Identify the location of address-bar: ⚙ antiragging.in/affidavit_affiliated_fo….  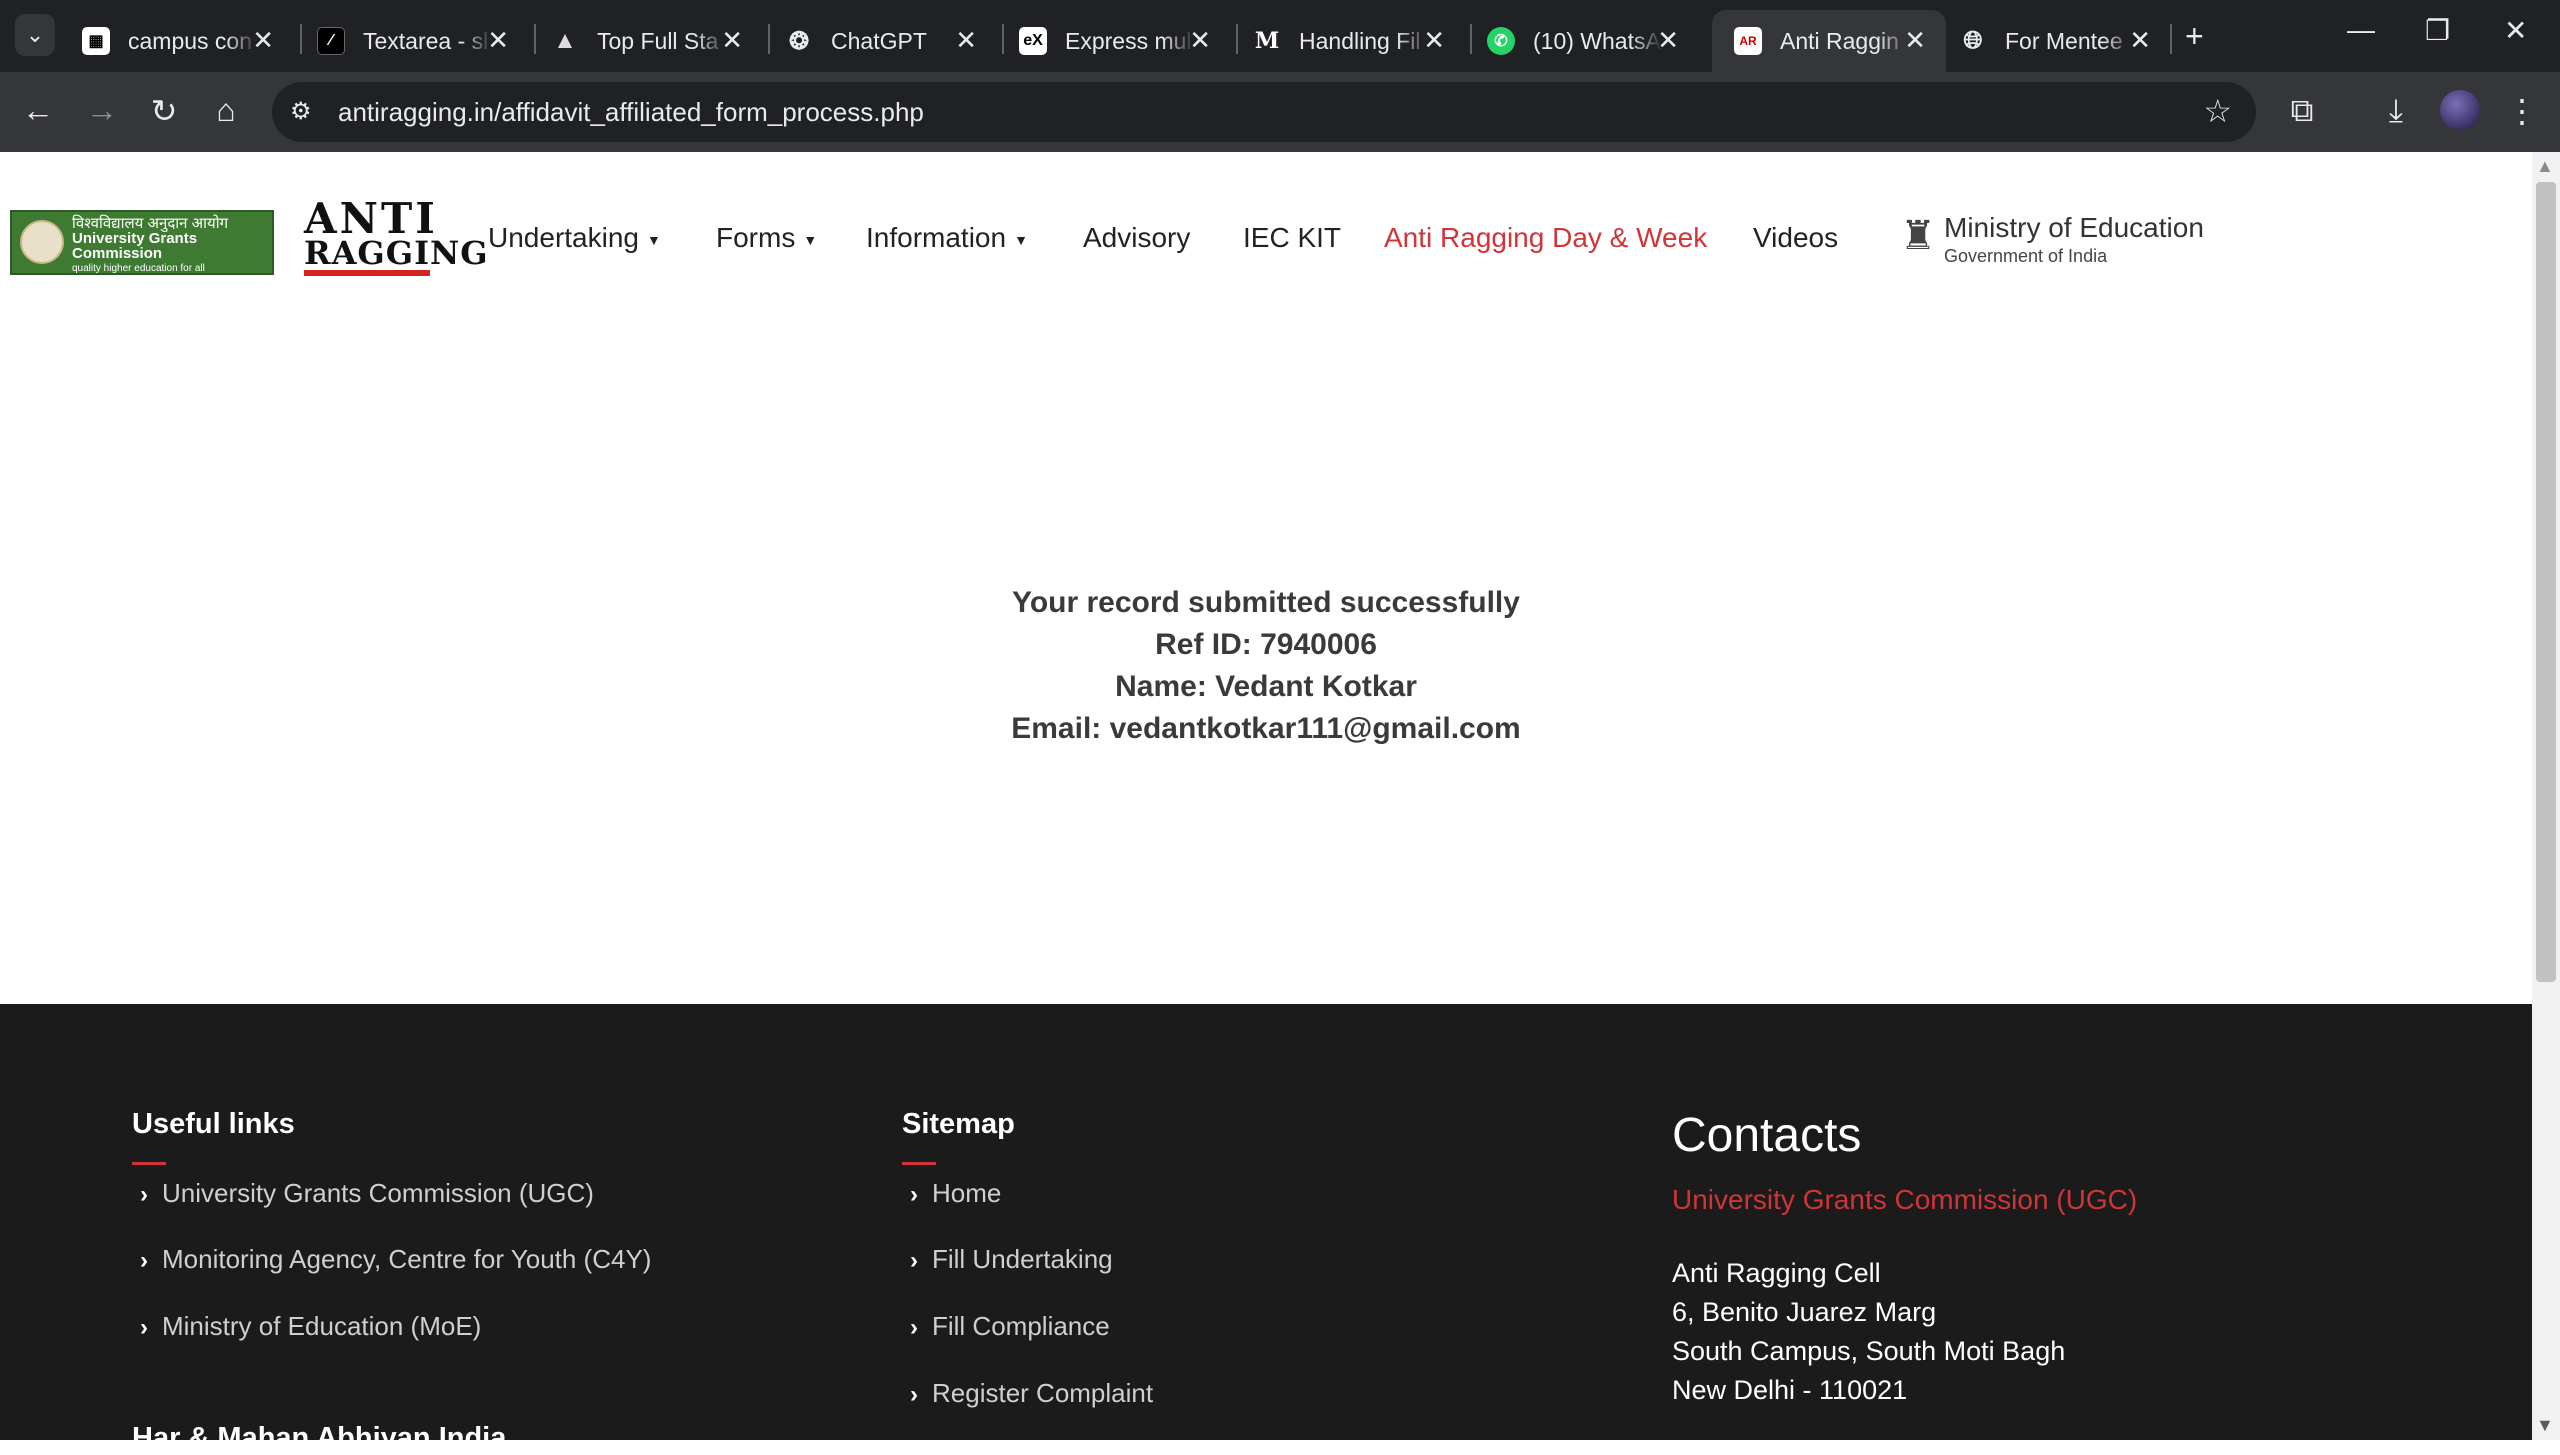
(1264, 112).